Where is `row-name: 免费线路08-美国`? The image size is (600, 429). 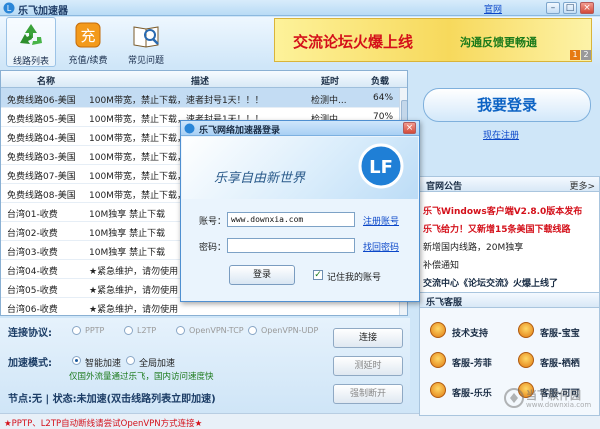 row-name: 免费线路08-美国 is located at coordinates (41, 196).